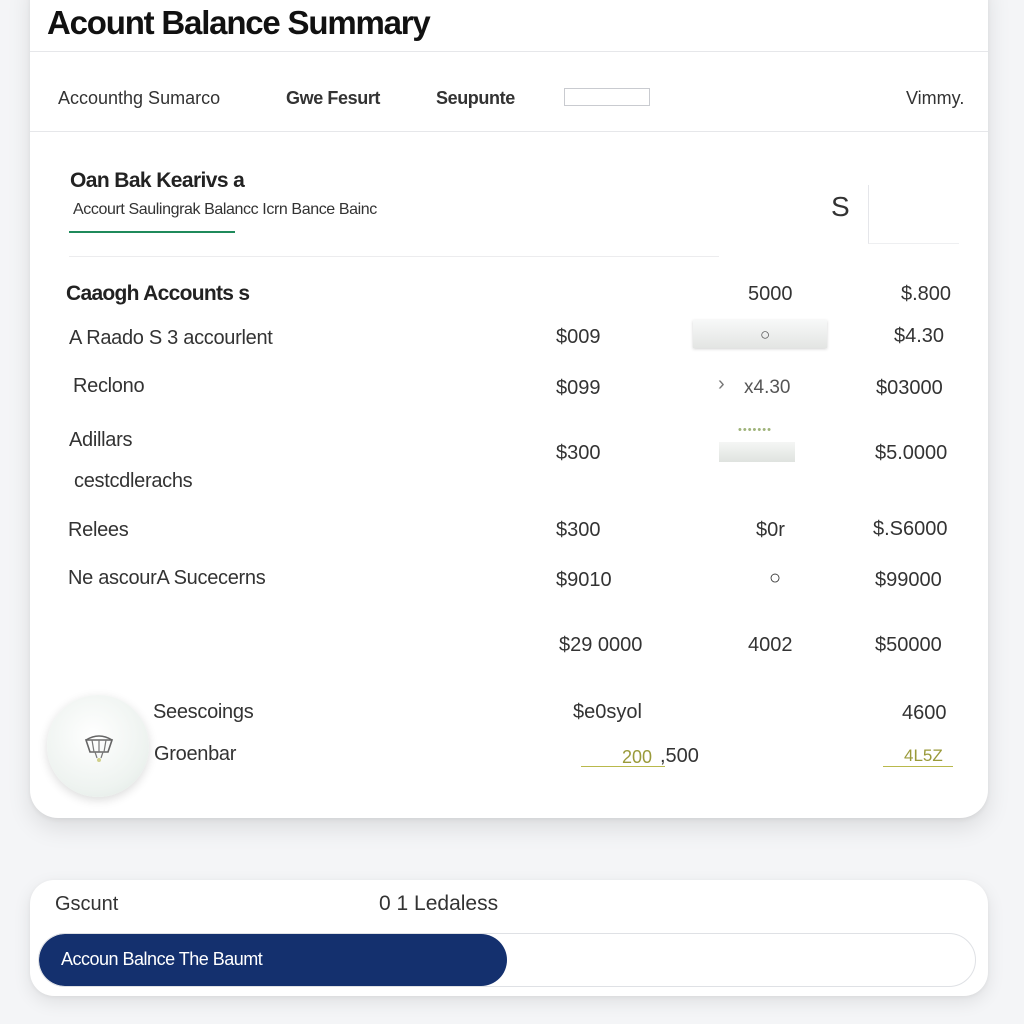 Image resolution: width=1024 pixels, height=1024 pixels. What do you see at coordinates (578, 388) in the screenshot?
I see `row-value: $099` at bounding box center [578, 388].